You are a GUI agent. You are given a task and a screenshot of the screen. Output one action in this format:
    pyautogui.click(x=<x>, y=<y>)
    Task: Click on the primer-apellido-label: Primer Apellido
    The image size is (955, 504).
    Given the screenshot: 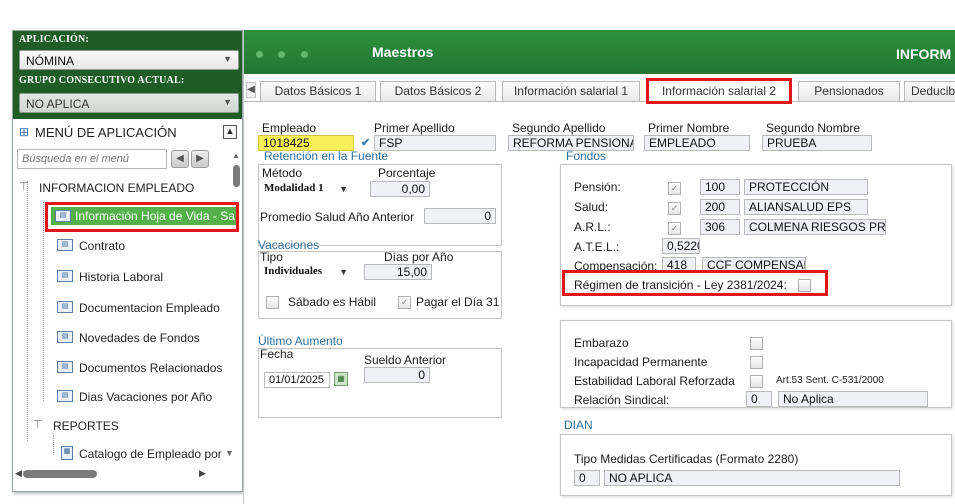 What is the action you would take?
    pyautogui.click(x=414, y=128)
    